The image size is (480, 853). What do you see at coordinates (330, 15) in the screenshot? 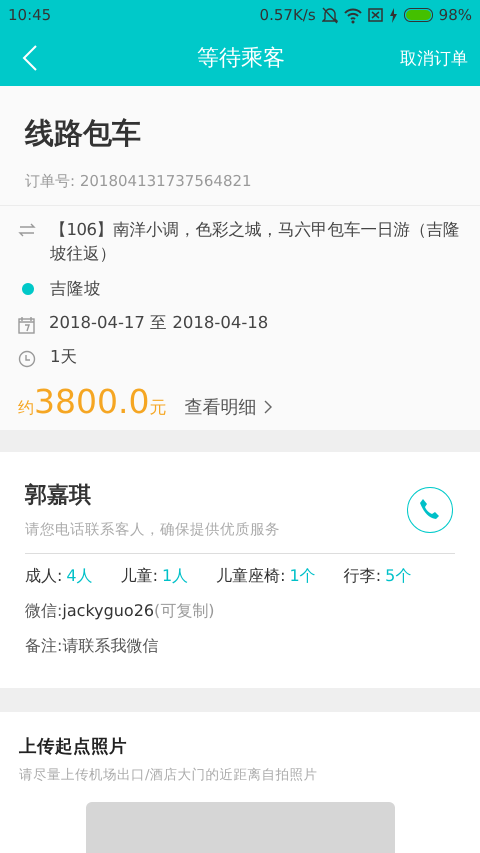
I see `bell-muted-icon` at bounding box center [330, 15].